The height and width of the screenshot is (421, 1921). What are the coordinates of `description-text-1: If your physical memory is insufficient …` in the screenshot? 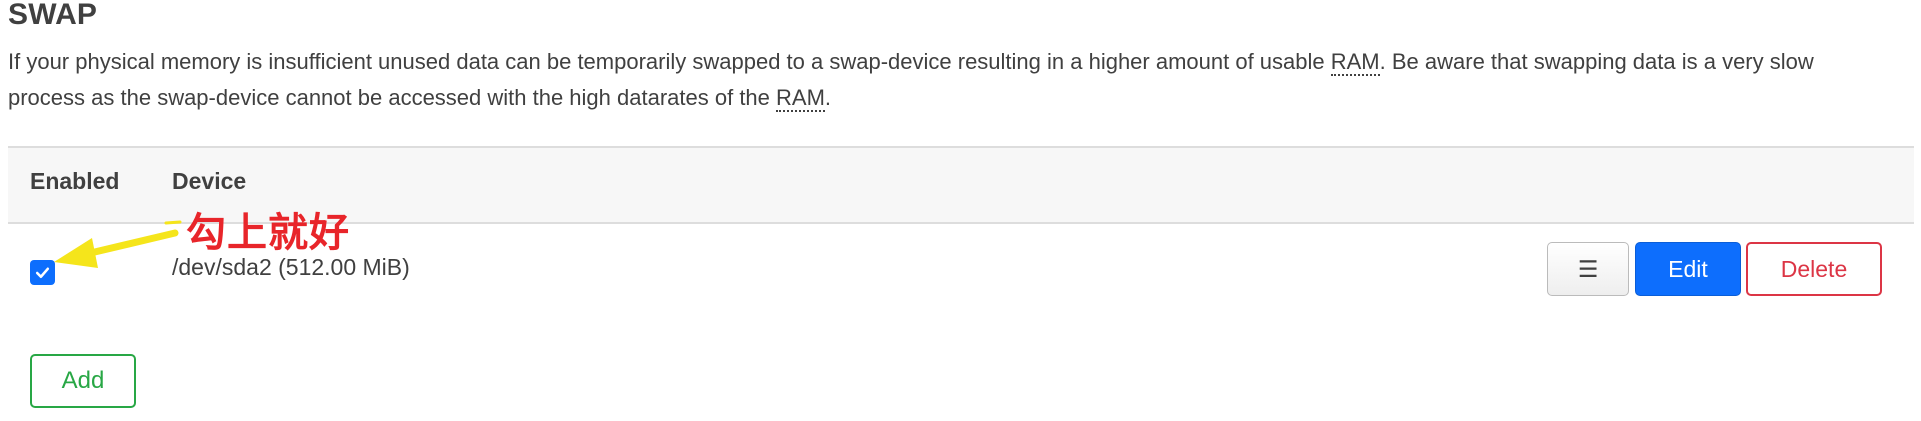 It's located at (669, 61).